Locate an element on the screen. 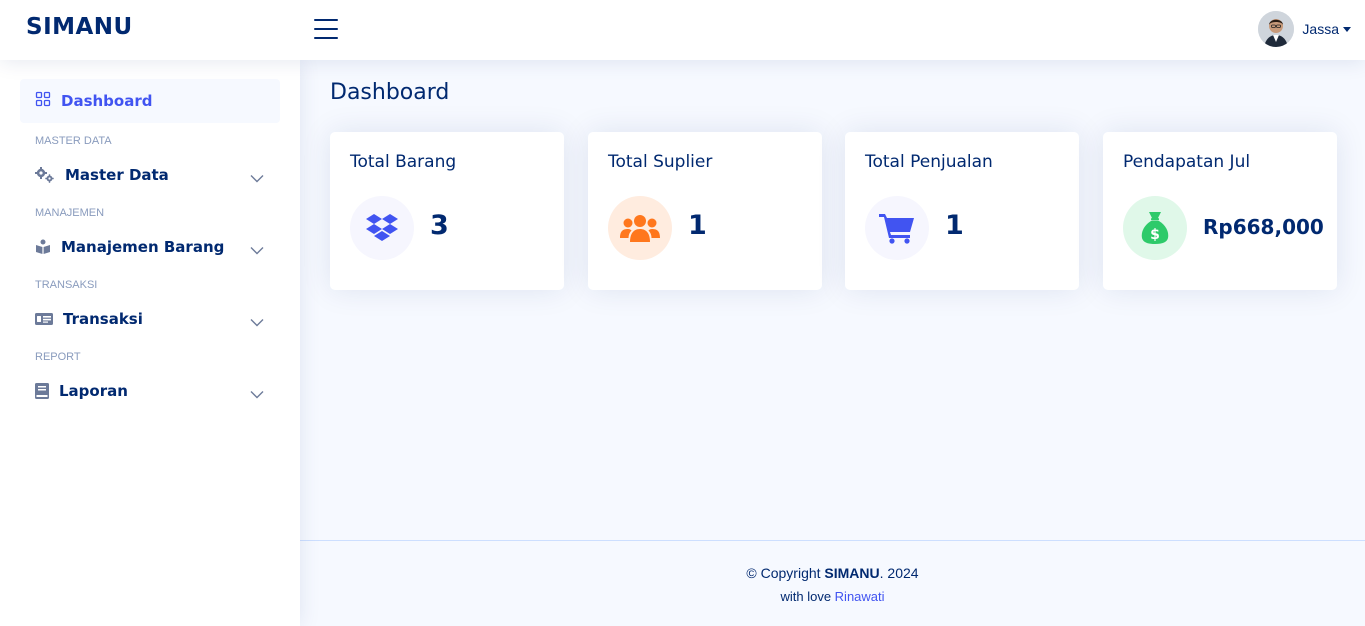  dropbox-icon is located at coordinates (382, 228).